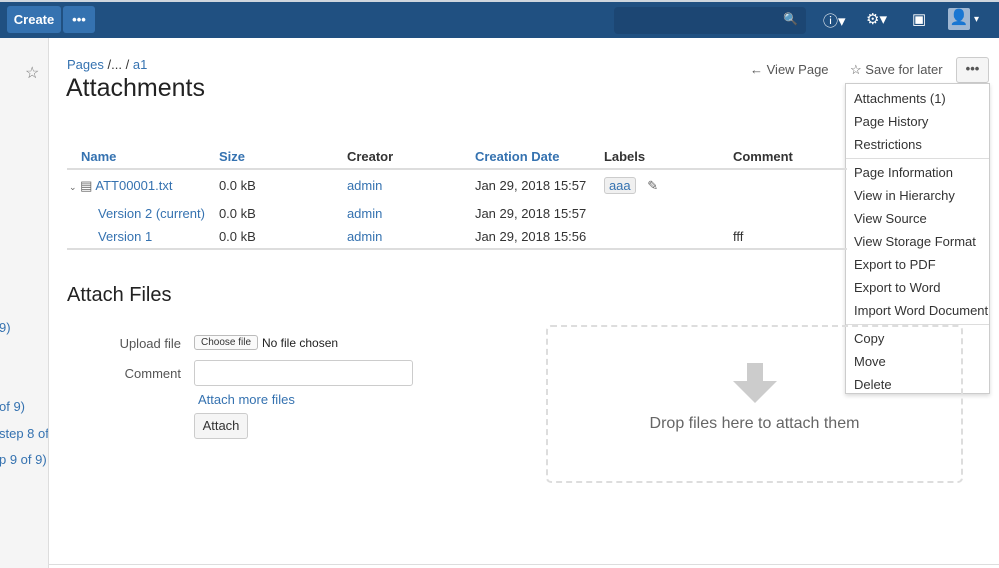 The height and width of the screenshot is (568, 999). I want to click on pencil-icon: ✎, so click(652, 185).